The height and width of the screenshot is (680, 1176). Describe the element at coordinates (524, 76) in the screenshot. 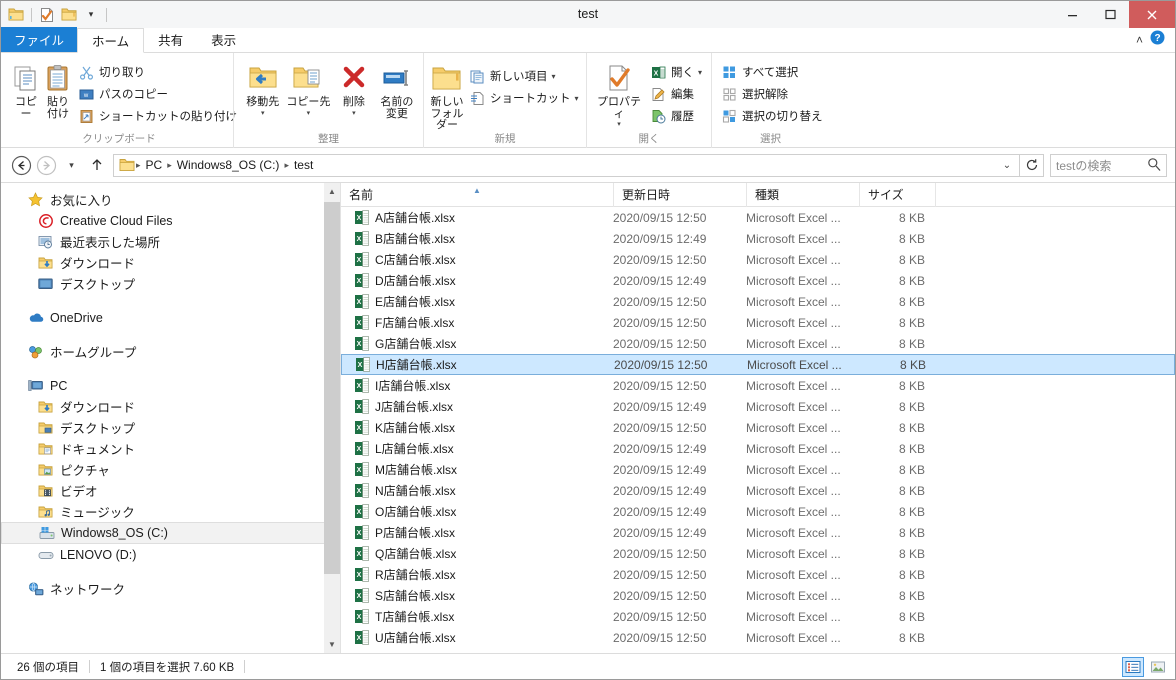

I see `new-item-button: 新しい項目 ▾` at that location.